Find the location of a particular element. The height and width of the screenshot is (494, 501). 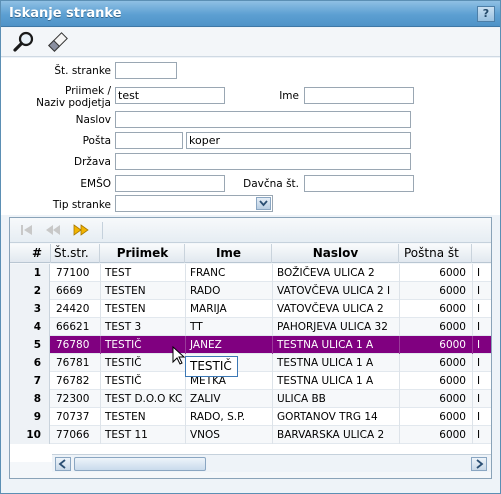

column-header-st-str: Št.str. is located at coordinates (76, 253).